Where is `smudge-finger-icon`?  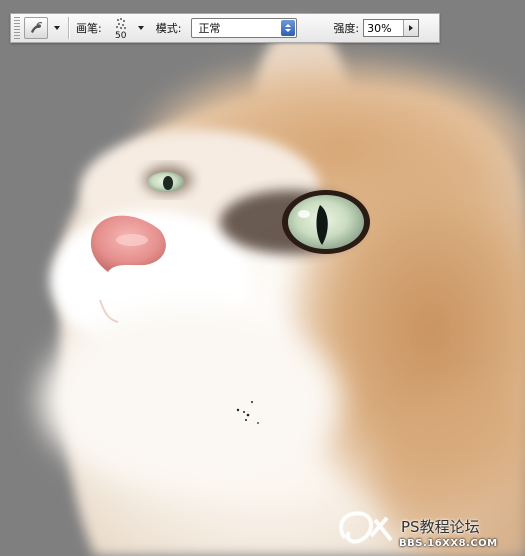
smudge-finger-icon is located at coordinates (36, 28).